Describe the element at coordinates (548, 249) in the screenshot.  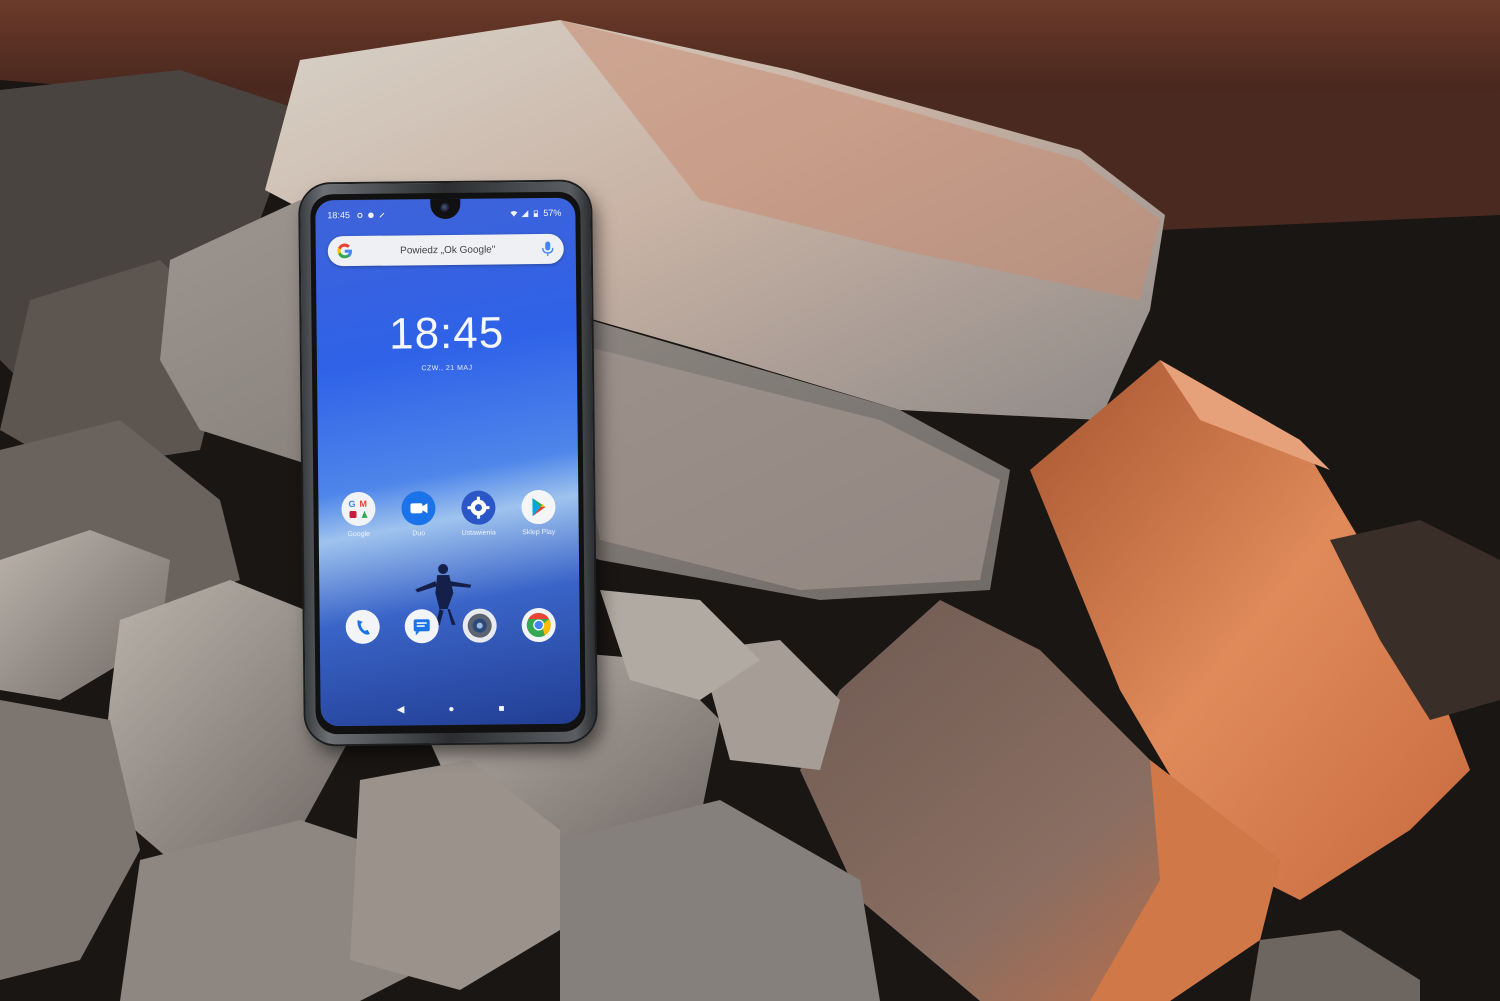
I see `microphone-icon` at that location.